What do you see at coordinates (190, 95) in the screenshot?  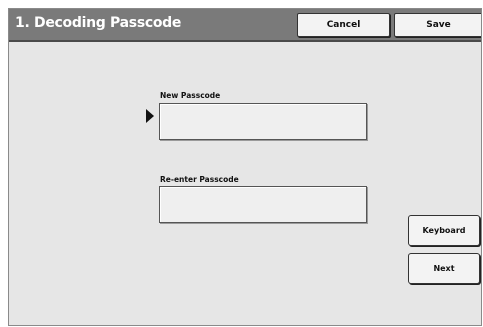 I see `new-passcode-label: New Passcode` at bounding box center [190, 95].